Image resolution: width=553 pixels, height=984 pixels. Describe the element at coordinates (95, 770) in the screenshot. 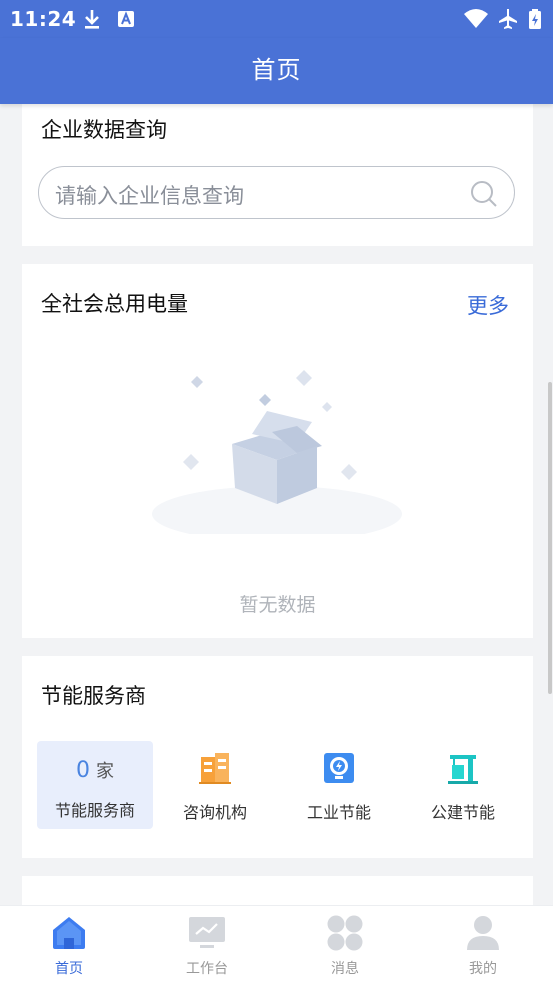

I see `provider-count: 0家` at that location.